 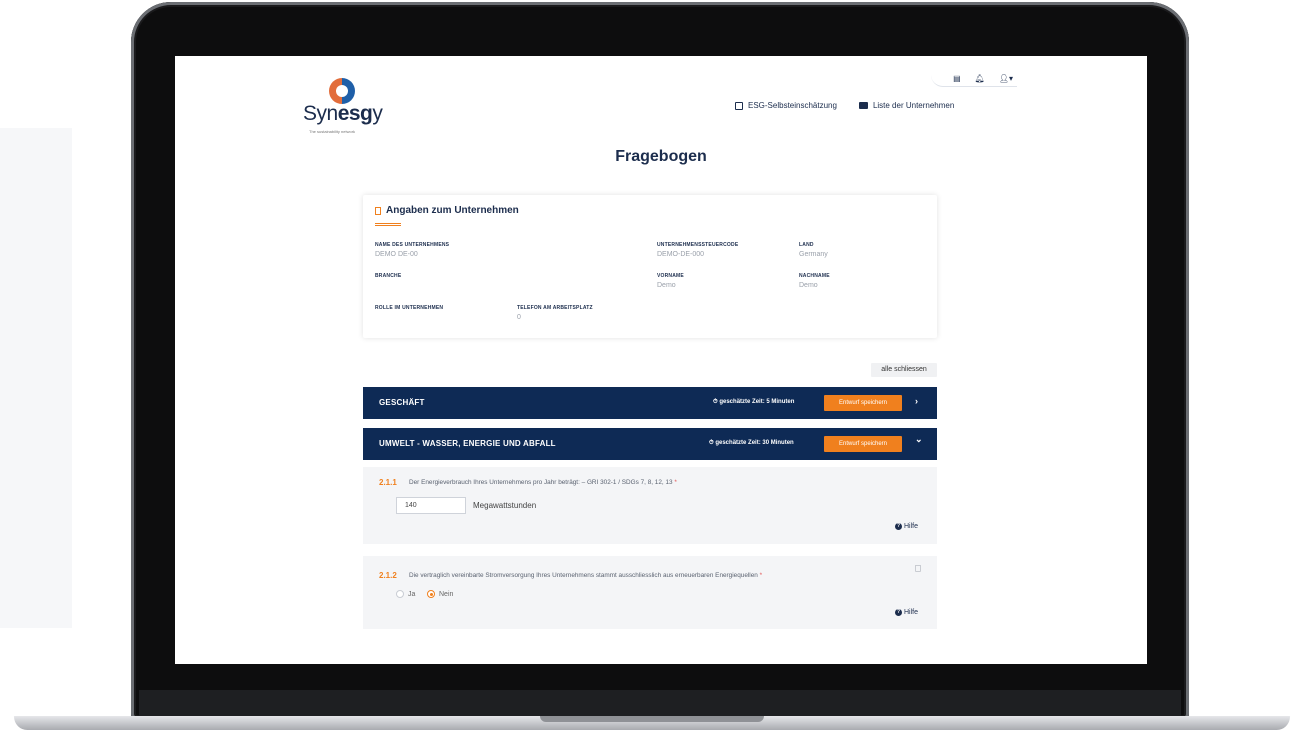 What do you see at coordinates (698, 250) in the screenshot?
I see `field-tax-code: UNTERNEHMENSSTEUERCODE DEMO-DE-000` at bounding box center [698, 250].